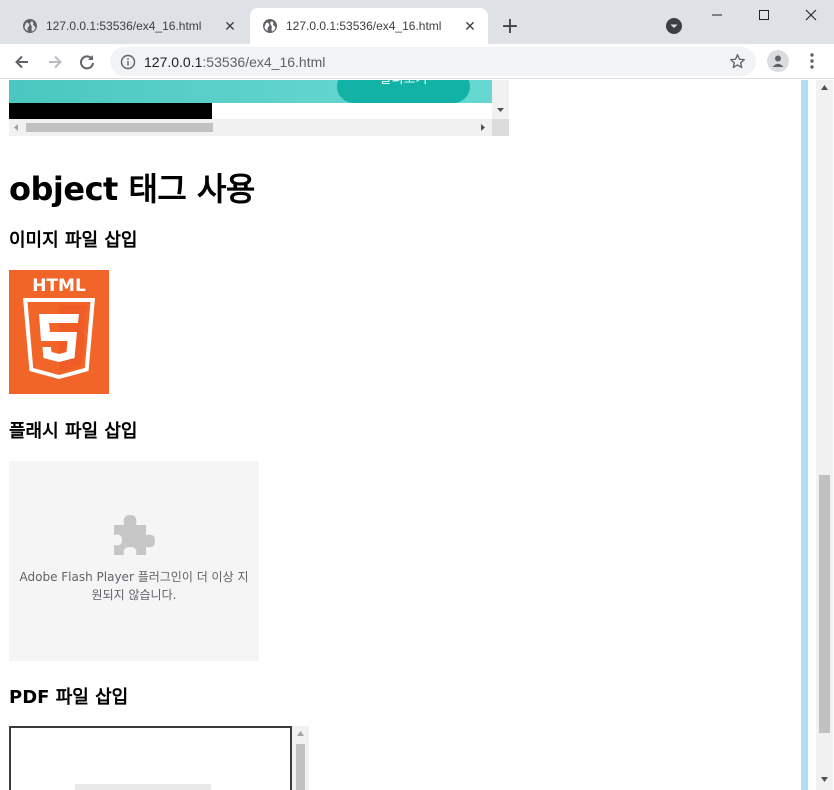 This screenshot has width=834, height=790. I want to click on frame-scroll-thumb, so click(119, 127).